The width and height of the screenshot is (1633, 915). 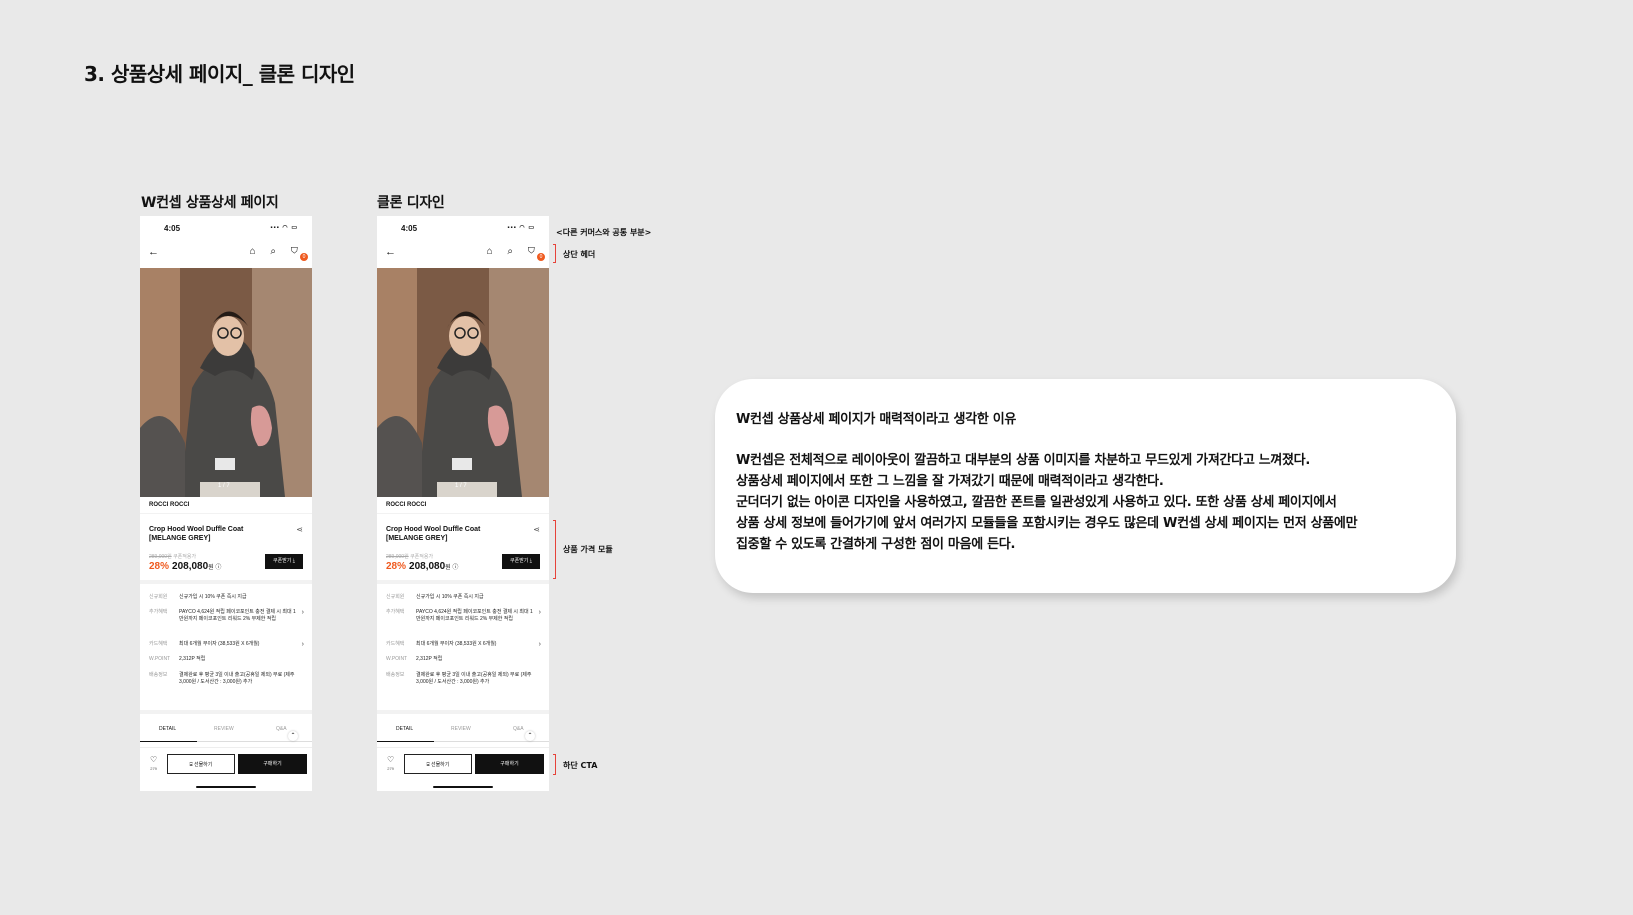 I want to click on price-module-annotation: 상품 가격 모듈, so click(x=588, y=549).